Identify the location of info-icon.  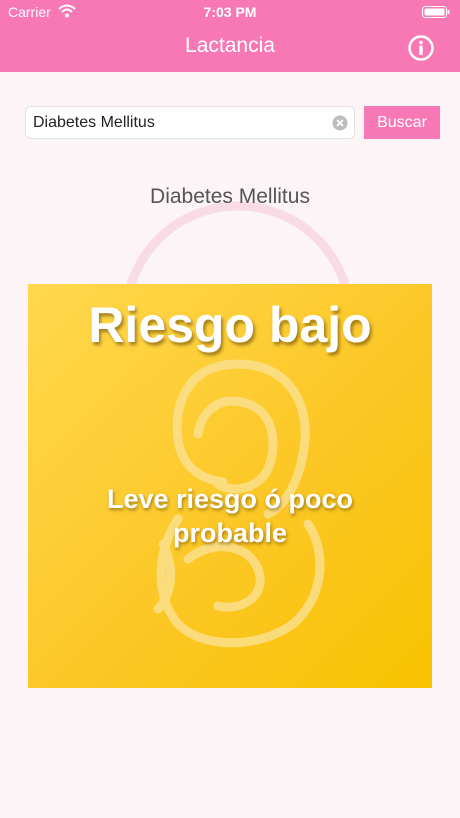
(421, 48).